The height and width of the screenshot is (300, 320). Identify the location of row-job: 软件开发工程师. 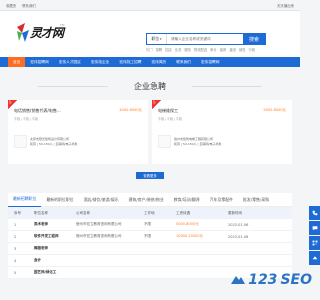
(55, 236).